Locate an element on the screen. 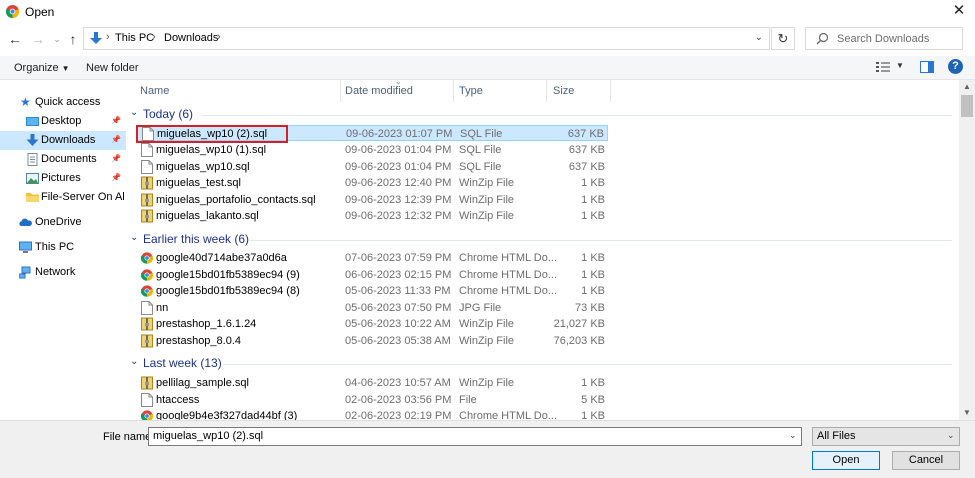  search-input: Search Downloads is located at coordinates (884, 38).